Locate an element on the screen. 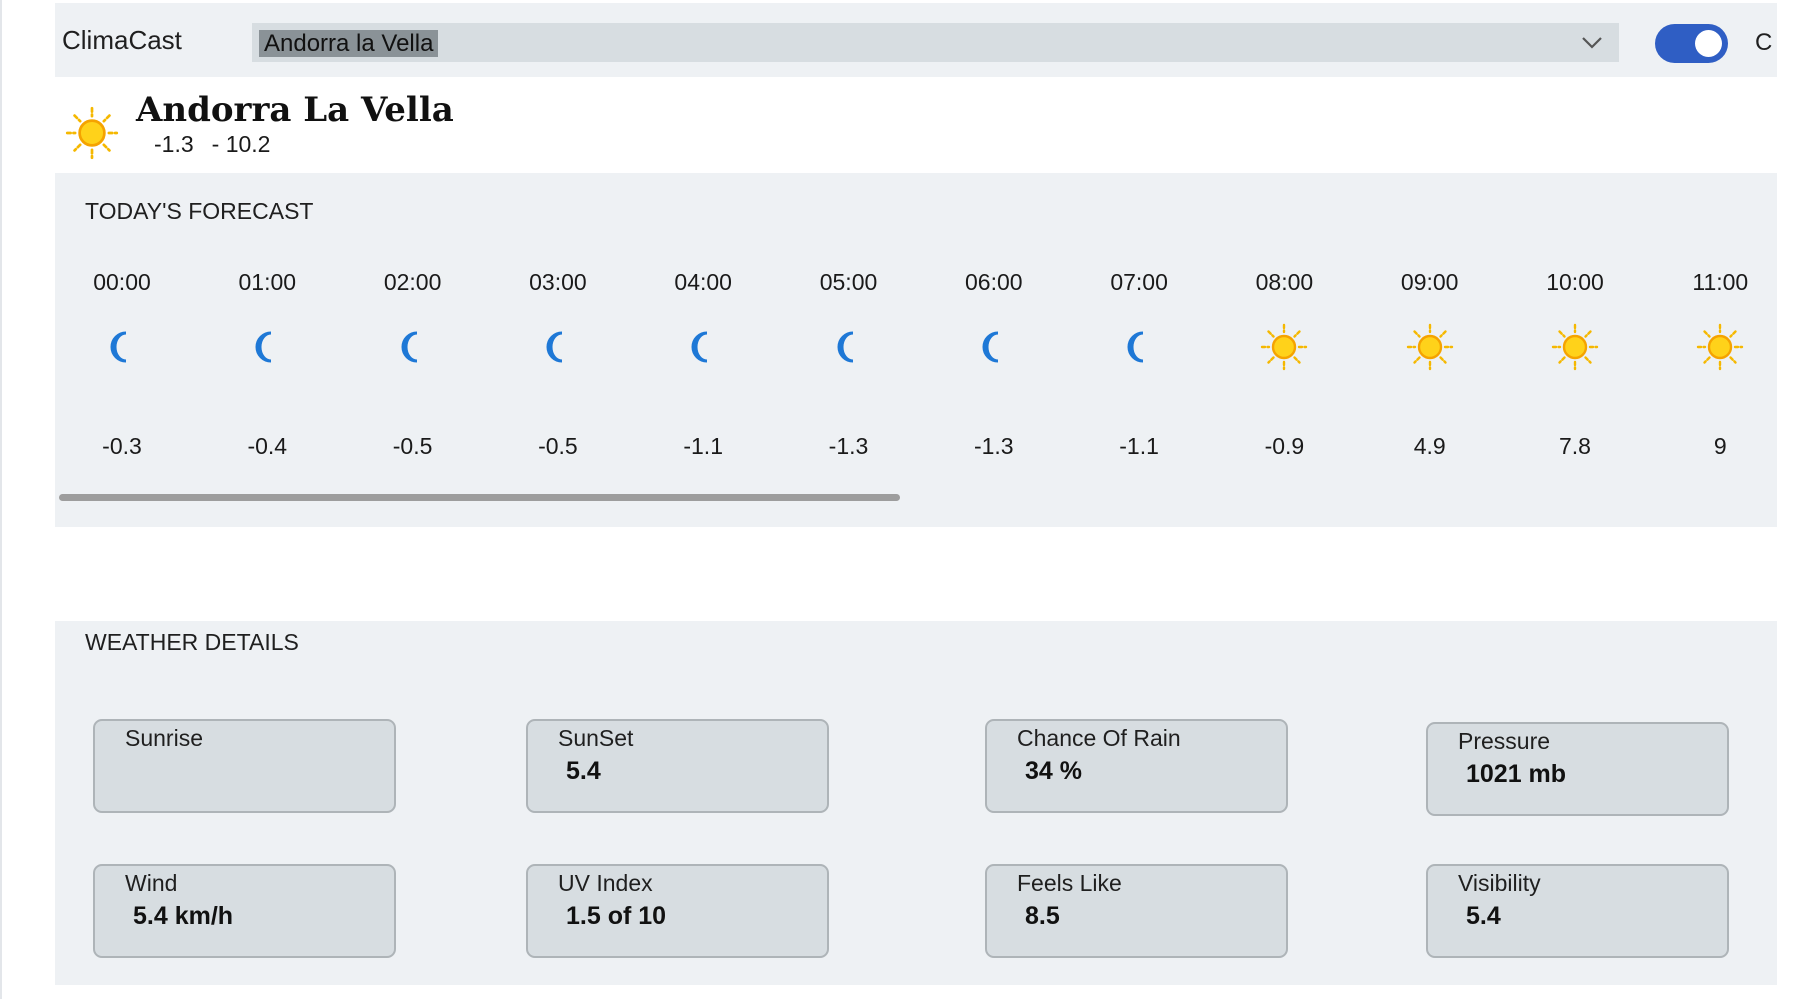 The image size is (1797, 999). city-select-value: Andorra la Vella is located at coordinates (349, 43).